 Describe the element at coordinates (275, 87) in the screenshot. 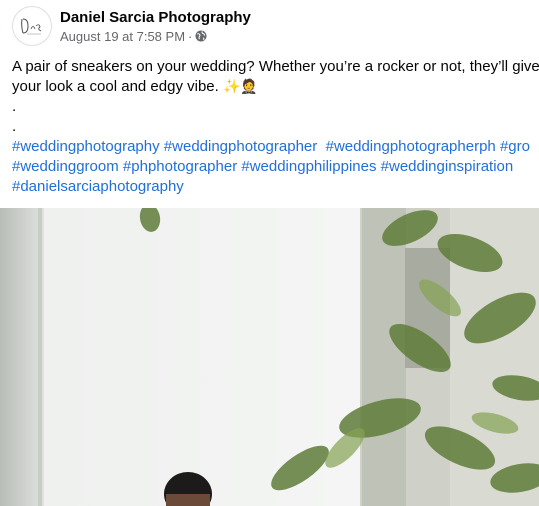

I see `post-text-line-2: your look a cool and edgy vibe. ✨🤵` at that location.